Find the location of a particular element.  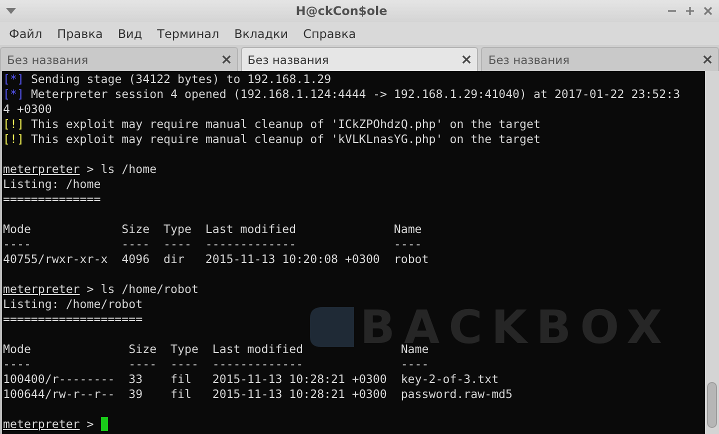

menu-item: Терминал is located at coordinates (189, 34).